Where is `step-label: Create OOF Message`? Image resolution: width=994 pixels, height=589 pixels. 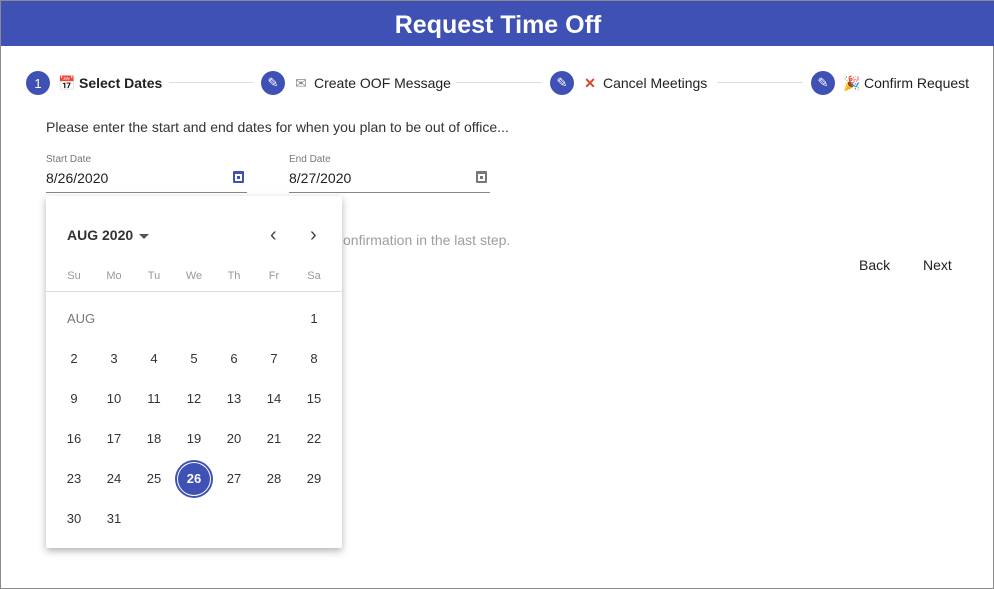
step-label: Create OOF Message is located at coordinates (382, 83).